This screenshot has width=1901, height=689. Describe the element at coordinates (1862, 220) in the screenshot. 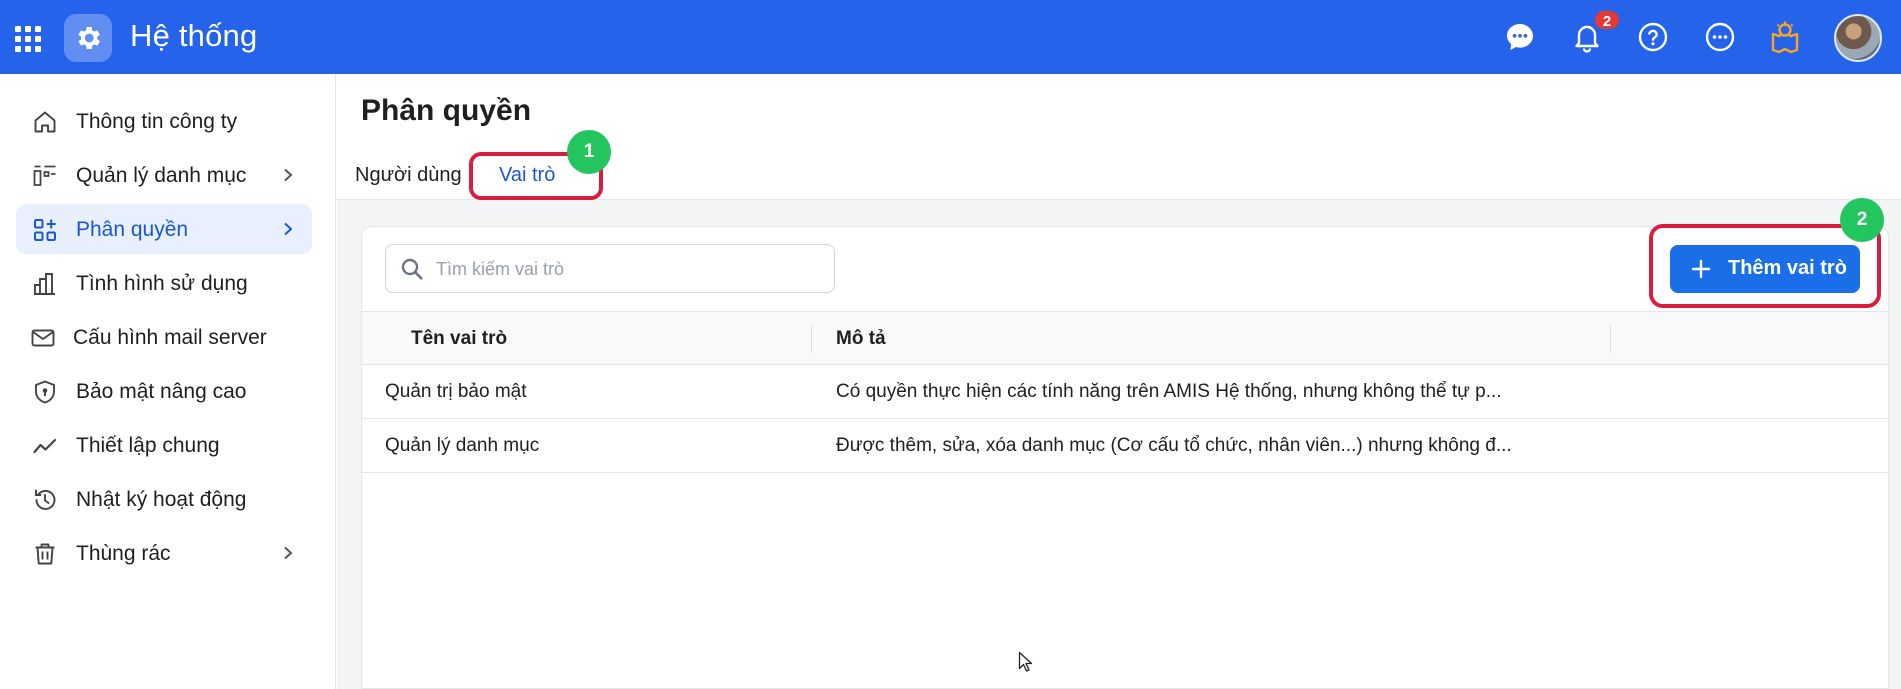

I see `step-badge-2: 2` at that location.